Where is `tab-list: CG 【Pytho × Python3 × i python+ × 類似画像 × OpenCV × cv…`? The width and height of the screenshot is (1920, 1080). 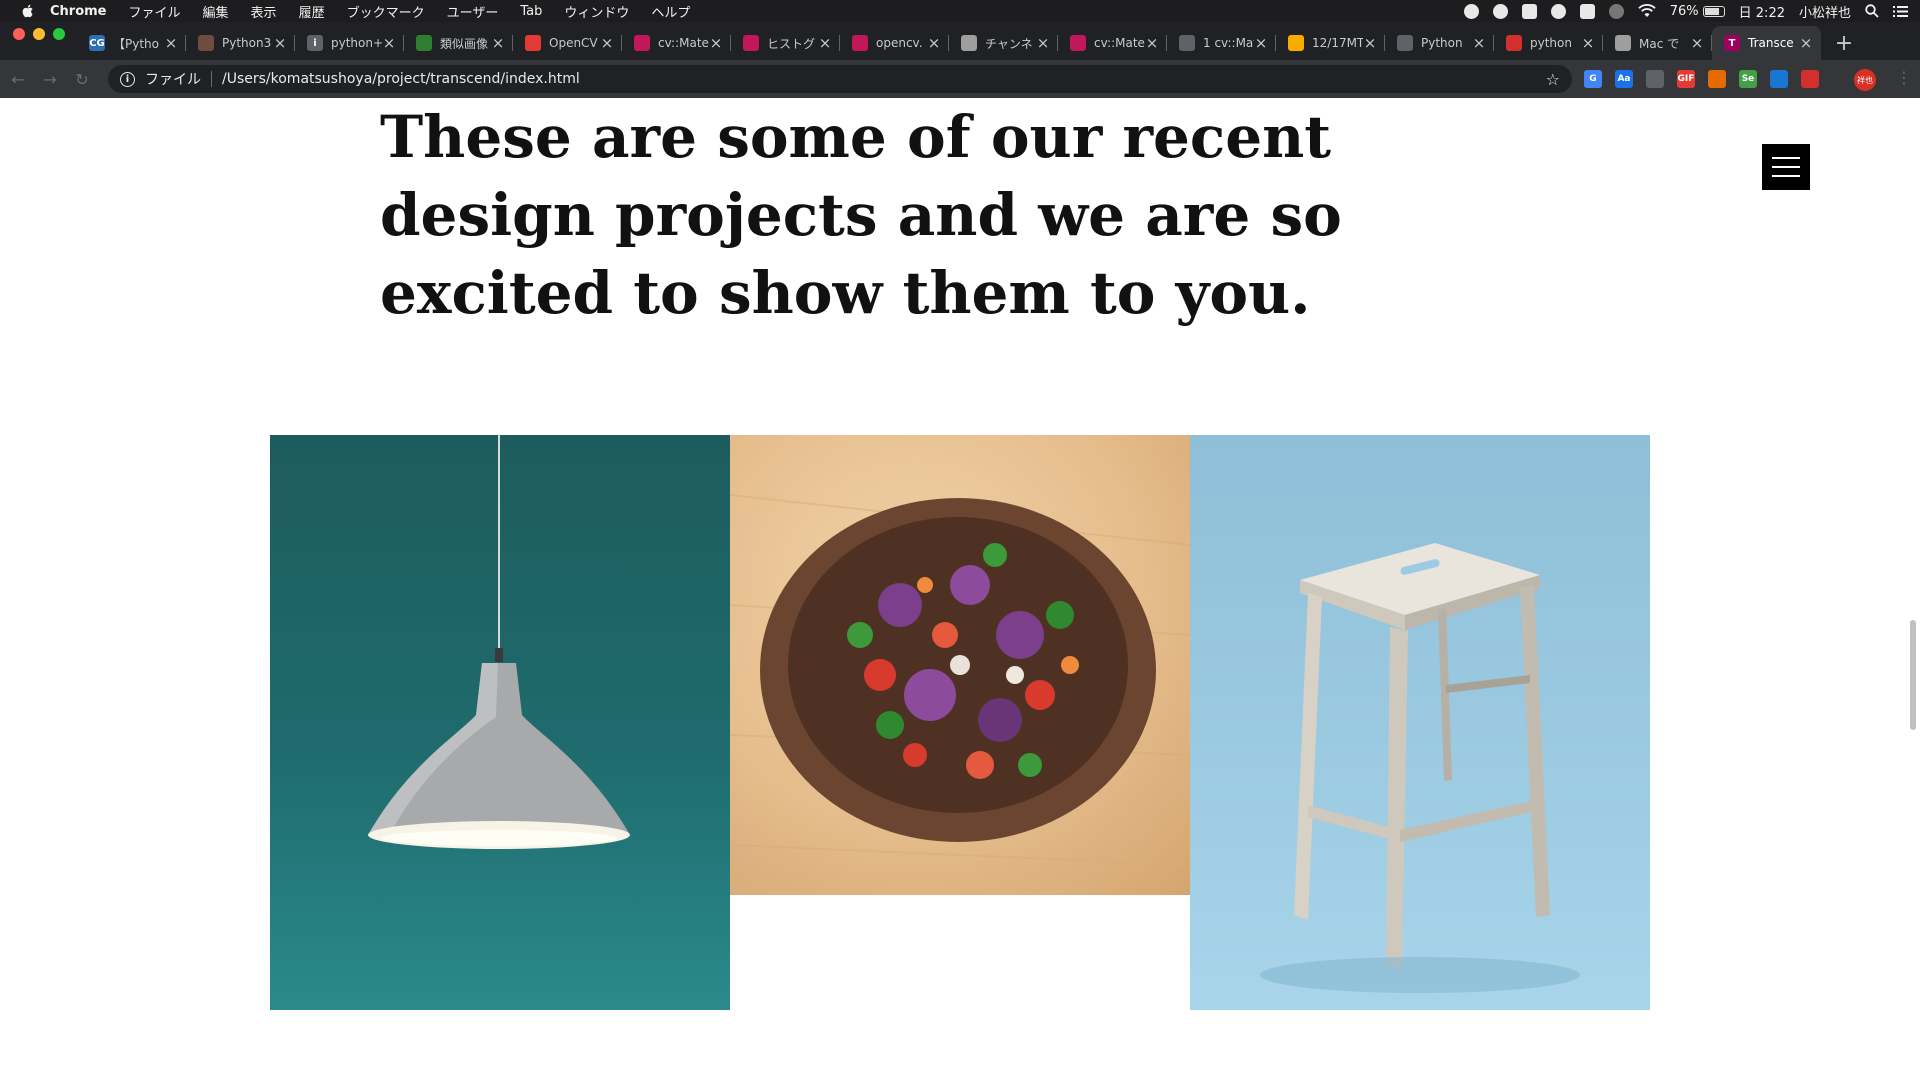 tab-list: CG 【Pytho × Python3 × i python+ × 類似画像 × OpenCV × cv… is located at coordinates (949, 43).